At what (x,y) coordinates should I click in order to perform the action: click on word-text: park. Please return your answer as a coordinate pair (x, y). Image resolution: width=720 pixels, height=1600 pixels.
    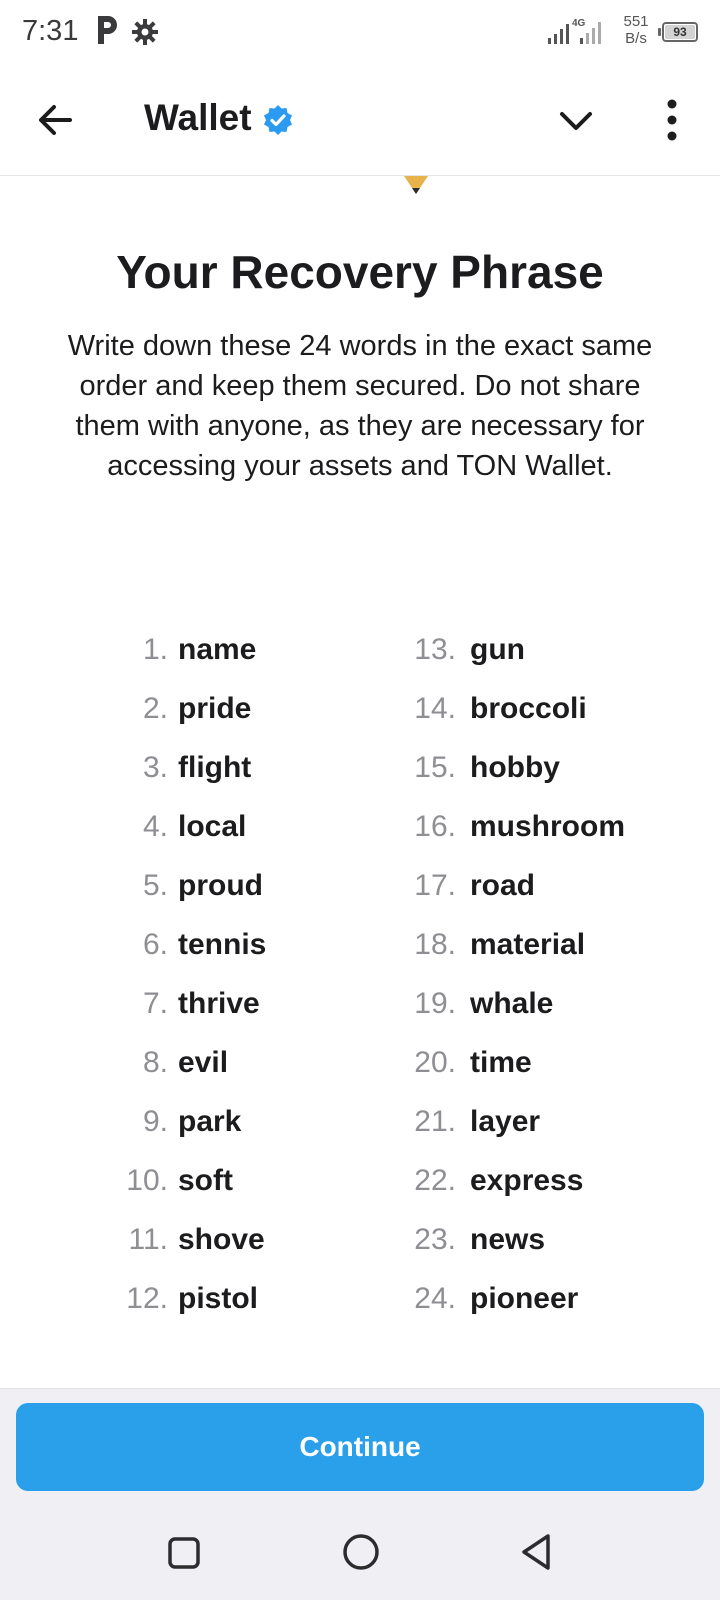
    Looking at the image, I should click on (210, 1121).